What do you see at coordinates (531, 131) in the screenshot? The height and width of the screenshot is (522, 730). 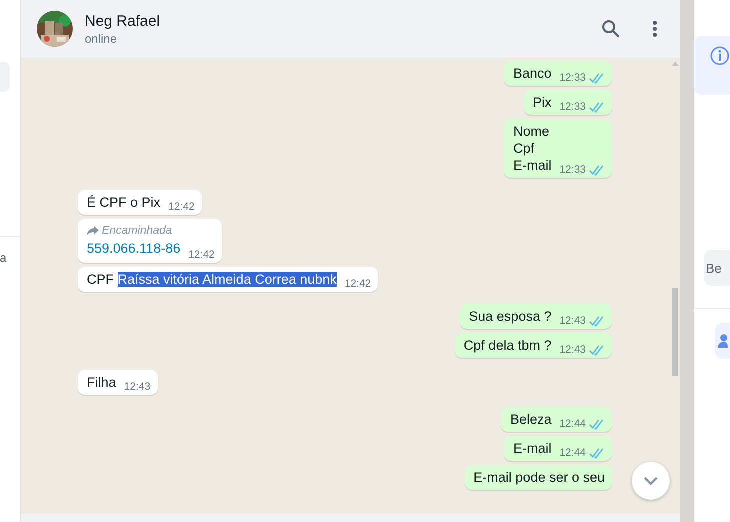 I see `message-text: Nome` at bounding box center [531, 131].